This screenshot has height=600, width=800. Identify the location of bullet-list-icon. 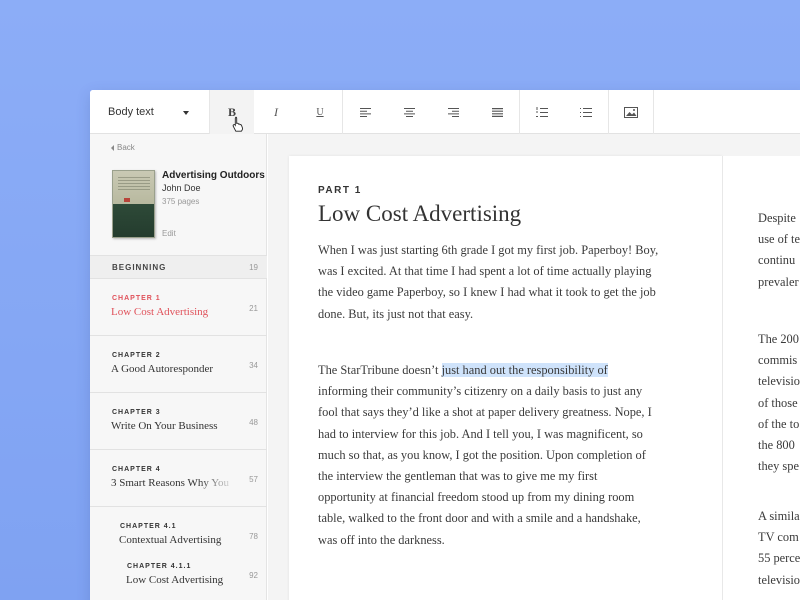
(586, 112).